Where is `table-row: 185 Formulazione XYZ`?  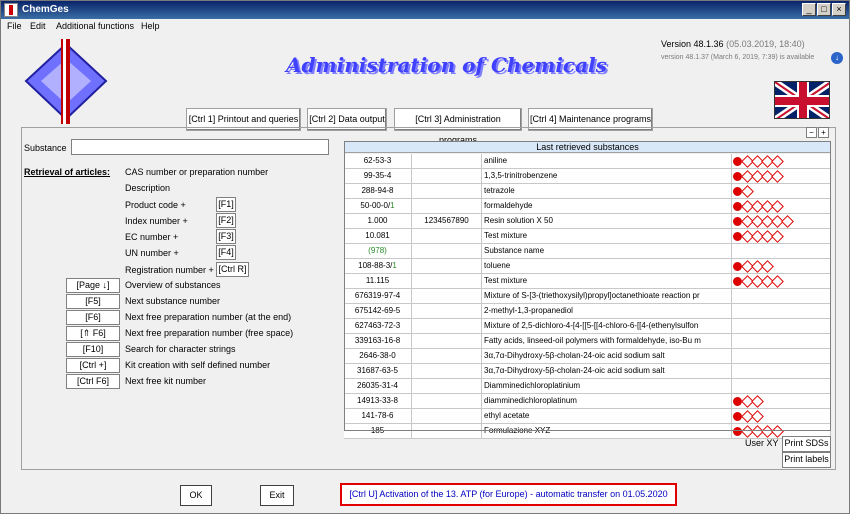 table-row: 185 Formulazione XYZ is located at coordinates (587, 431).